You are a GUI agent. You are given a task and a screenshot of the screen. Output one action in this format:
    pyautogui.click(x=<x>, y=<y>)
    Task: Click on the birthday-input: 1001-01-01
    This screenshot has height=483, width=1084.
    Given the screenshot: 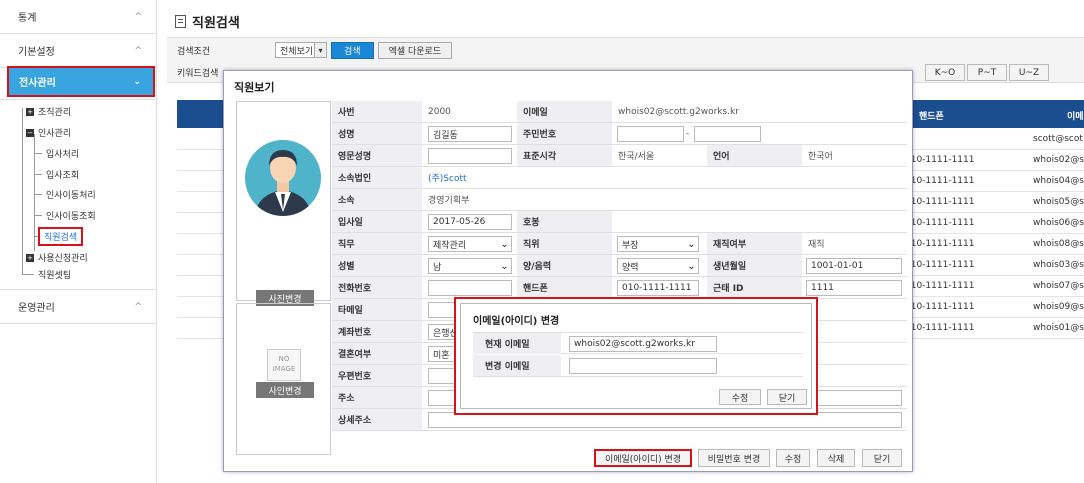 What is the action you would take?
    pyautogui.click(x=854, y=266)
    